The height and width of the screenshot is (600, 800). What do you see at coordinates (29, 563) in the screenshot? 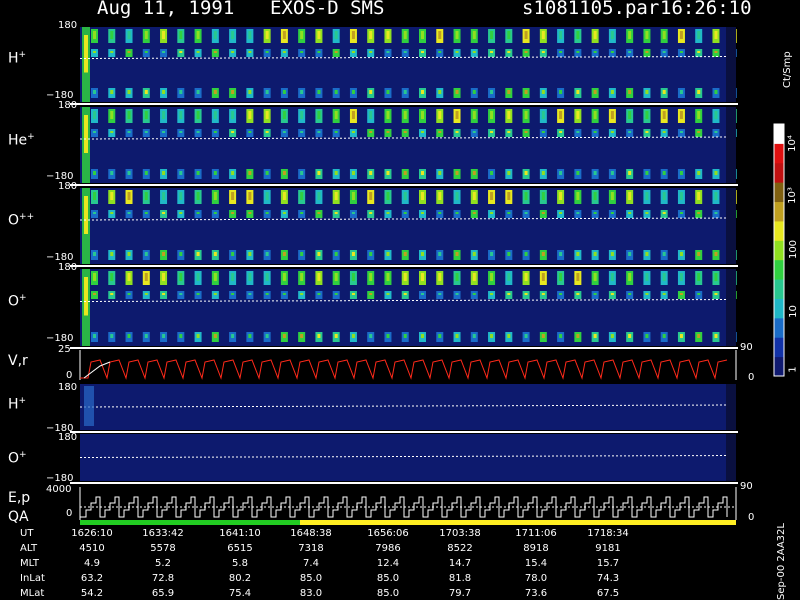
I see `footer-row-label-mlt: MLT` at bounding box center [29, 563].